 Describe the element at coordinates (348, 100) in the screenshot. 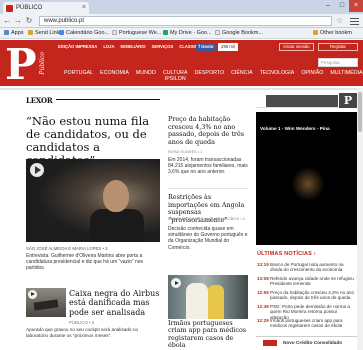

I see `publico-badge-icon: P` at that location.